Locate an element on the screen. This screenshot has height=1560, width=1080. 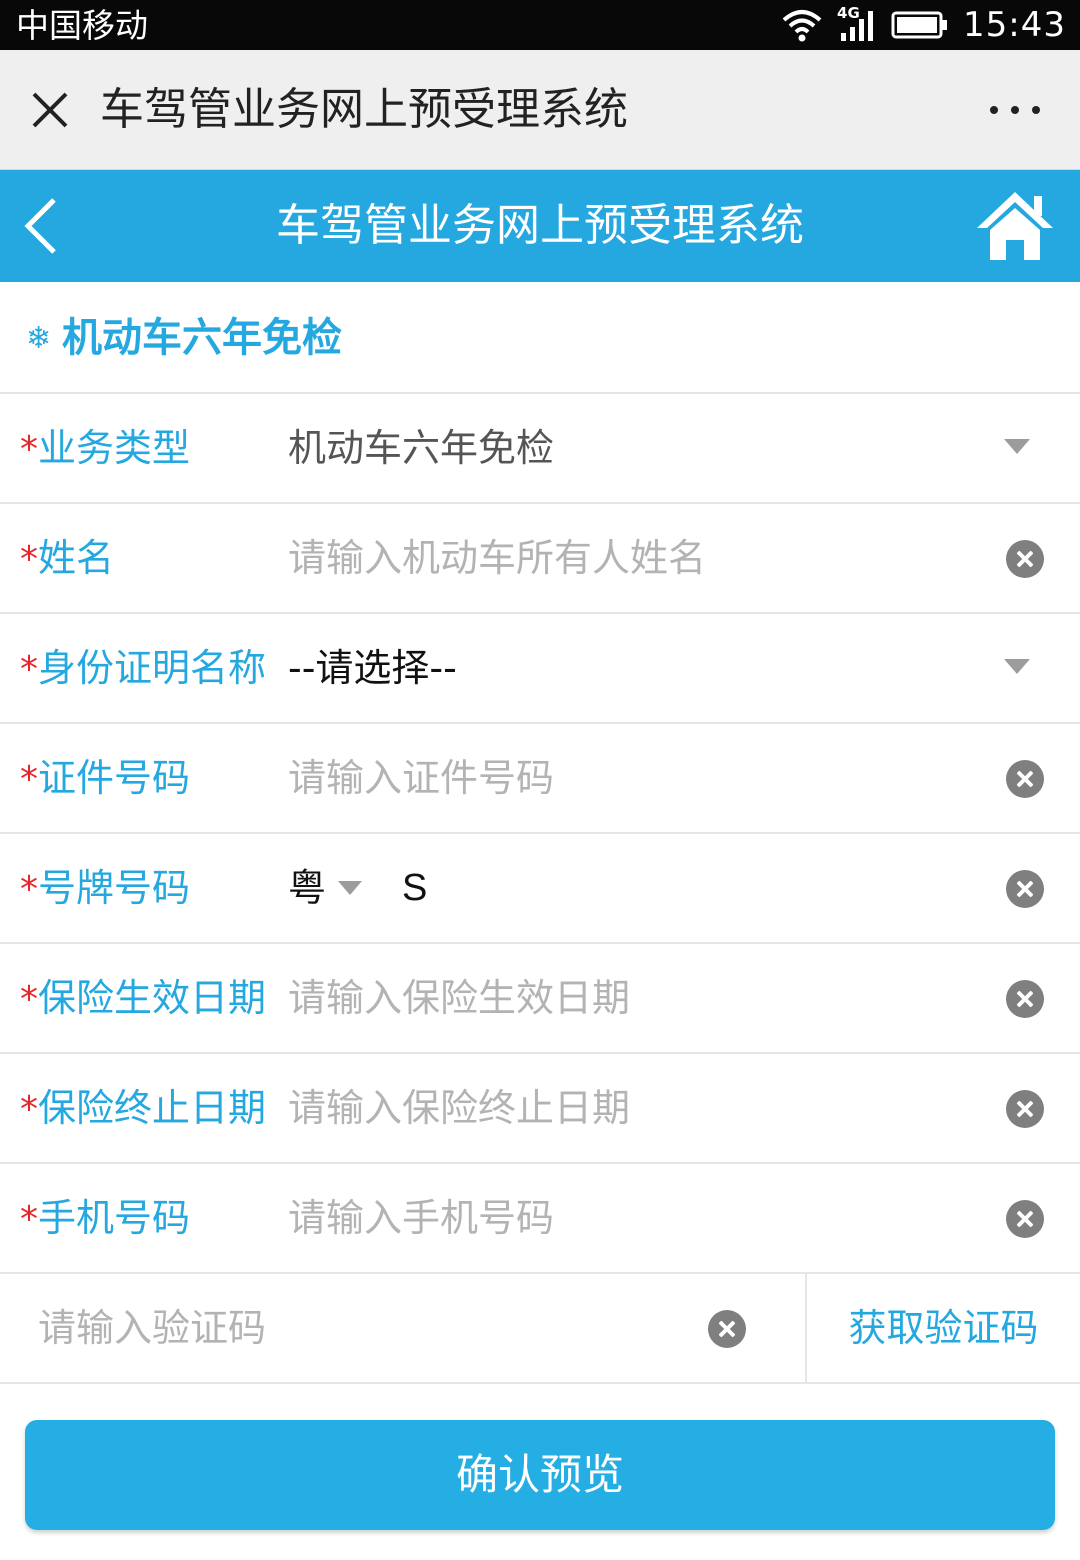
insurance-start-row: *保险生效日期 请输入保险生效日期 is located at coordinates (540, 999).